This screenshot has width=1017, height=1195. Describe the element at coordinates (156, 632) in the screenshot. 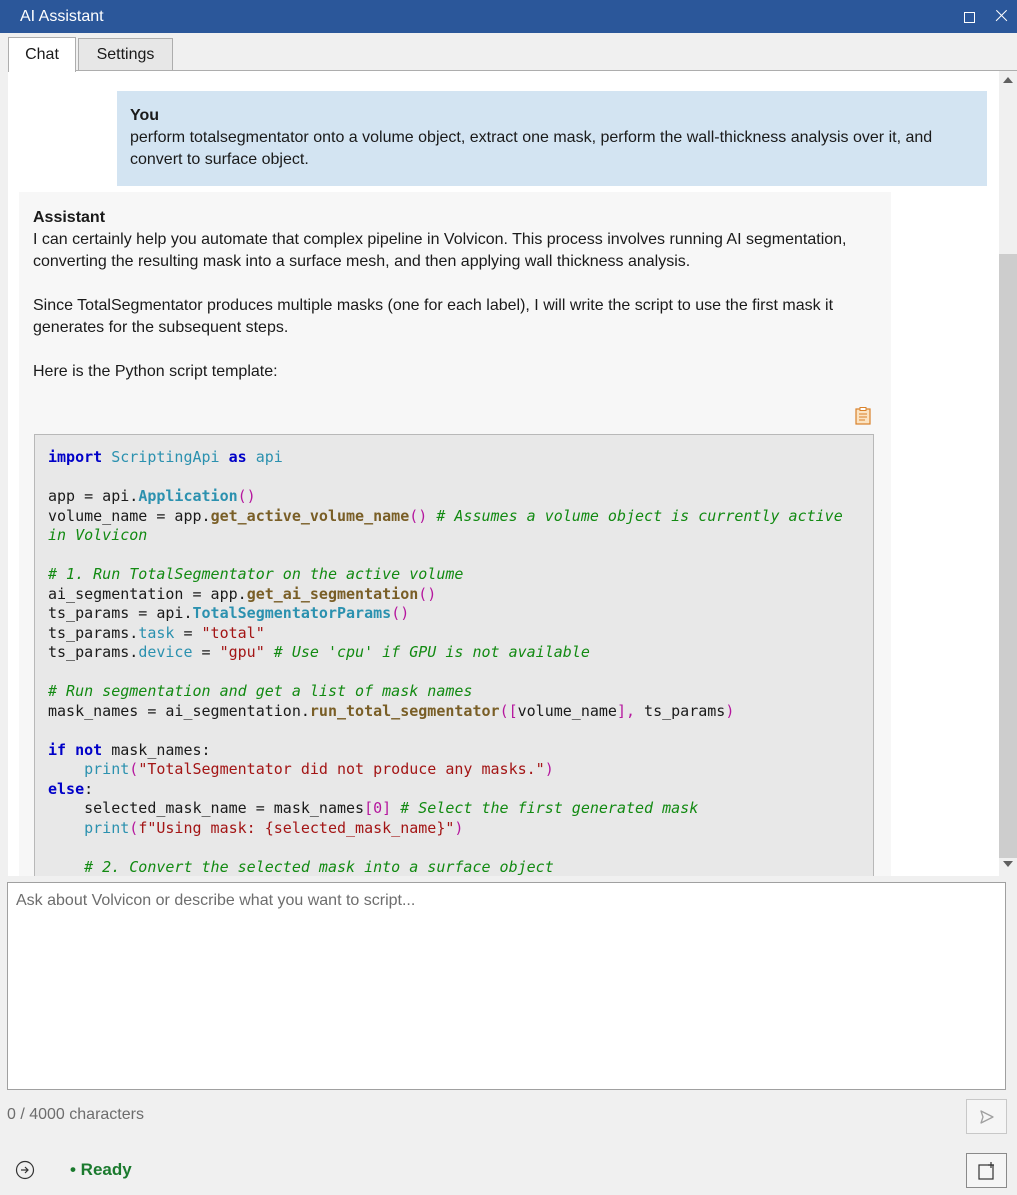

I see `code-line: ts_params.task = "total"` at that location.